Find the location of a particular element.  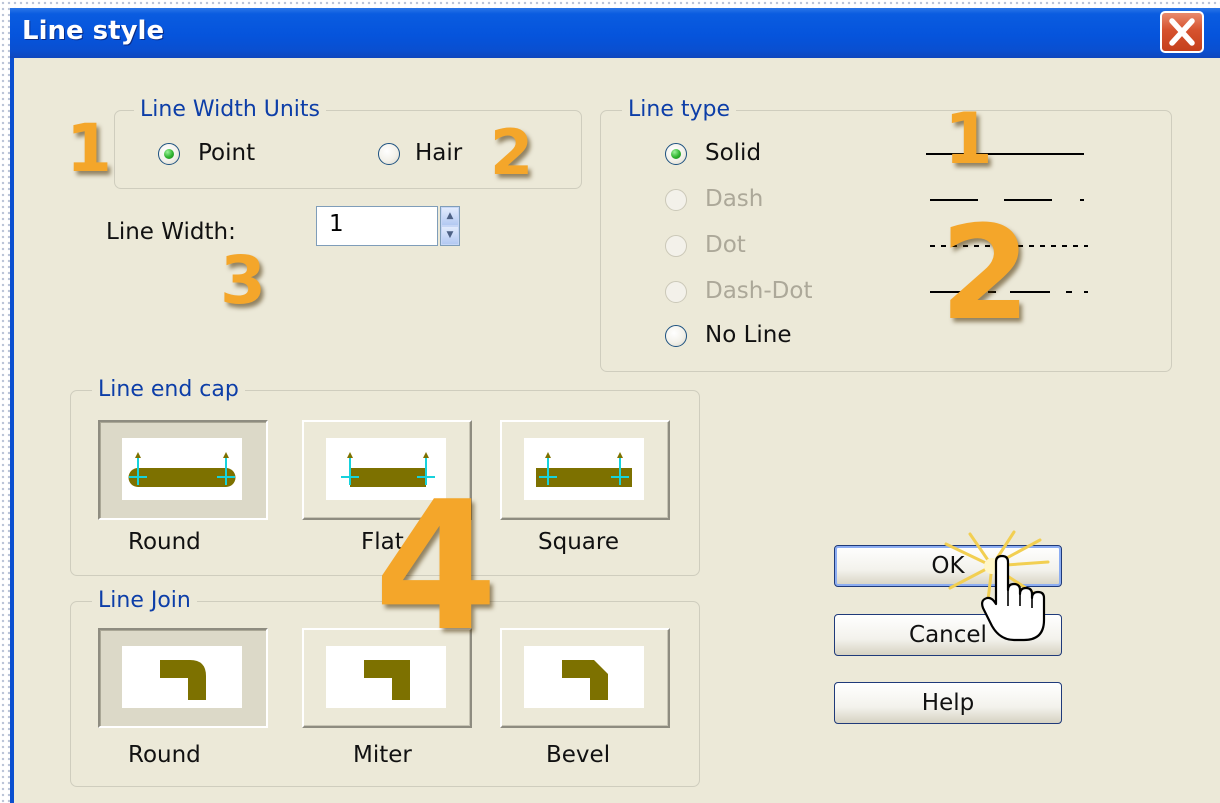

solid-label: Solid is located at coordinates (733, 153).